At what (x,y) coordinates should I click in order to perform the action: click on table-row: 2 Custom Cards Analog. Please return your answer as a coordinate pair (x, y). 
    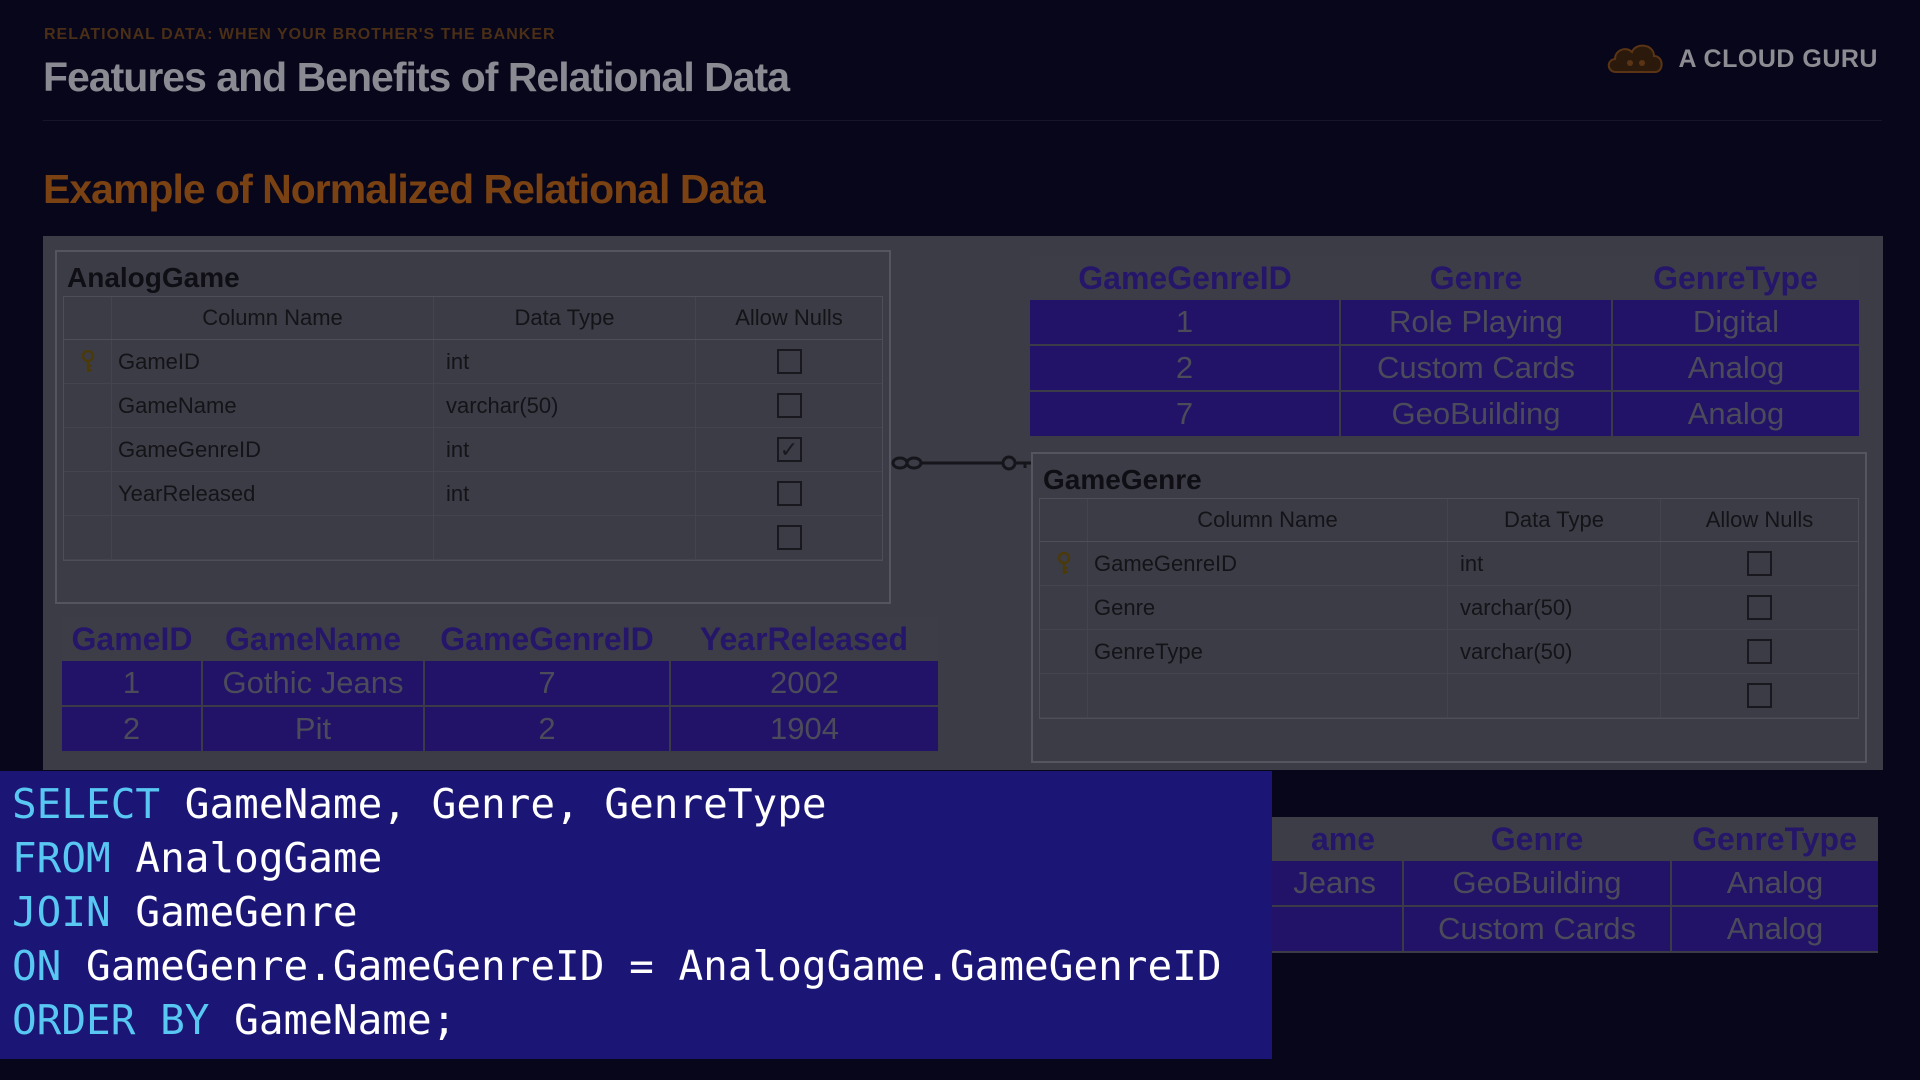
    Looking at the image, I should click on (1444, 368).